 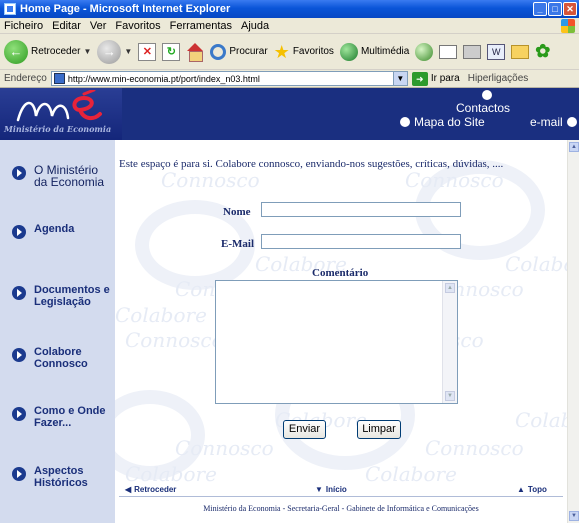 What do you see at coordinates (255, 26) in the screenshot?
I see `menu-ajuda: Ajuda` at bounding box center [255, 26].